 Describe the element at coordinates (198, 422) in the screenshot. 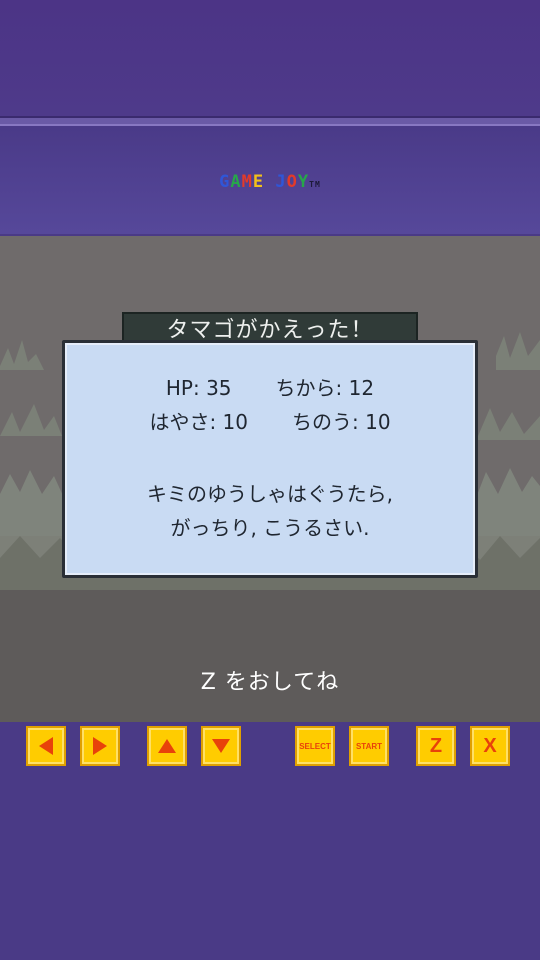

I see `speed-stat: はやさ: 10` at that location.